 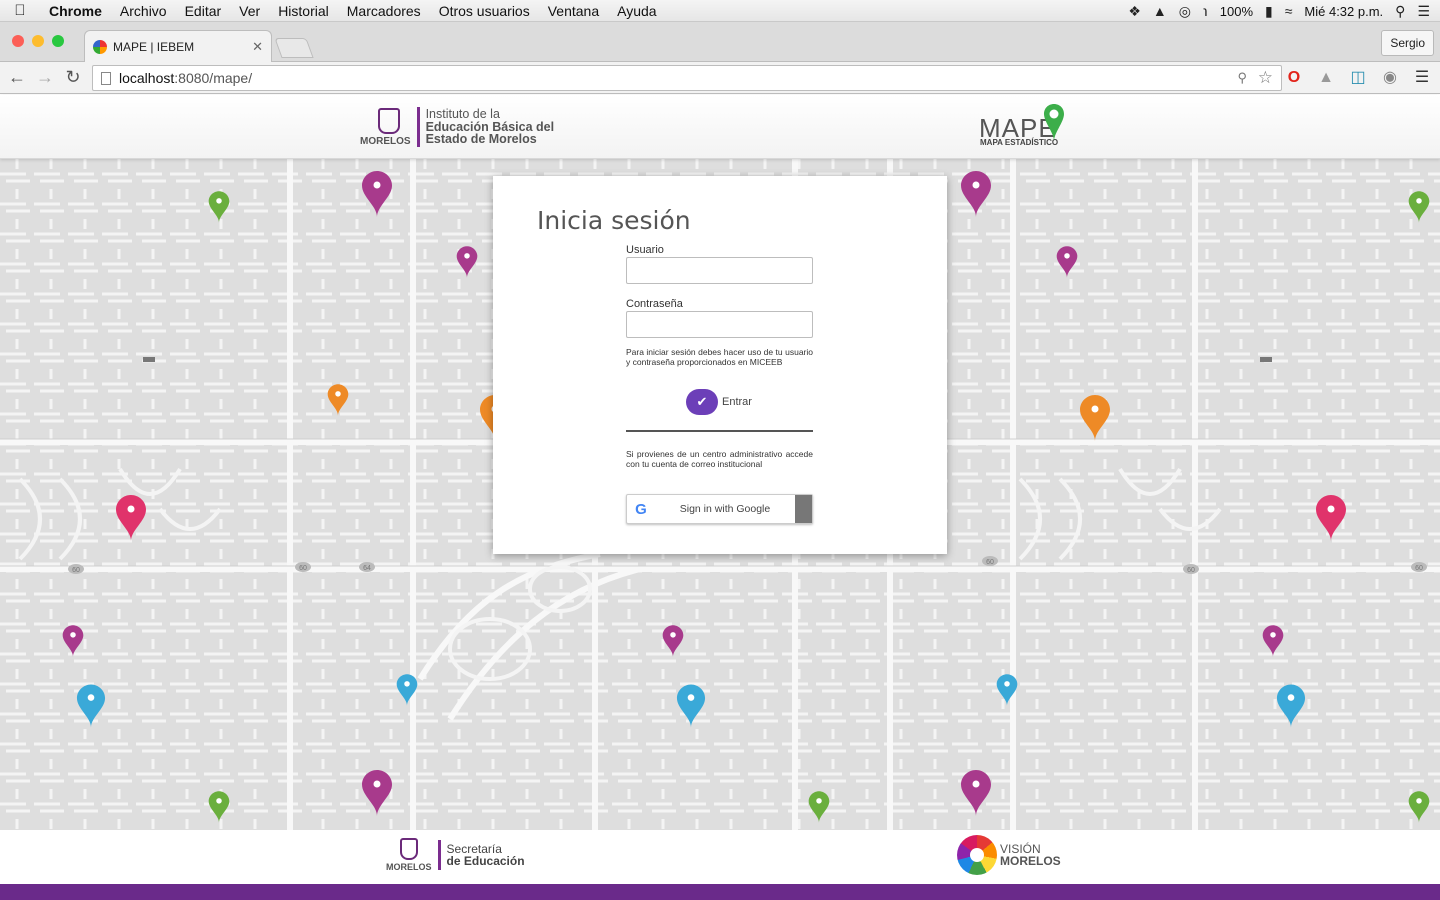 I want to click on notification-center-icon: ☰, so click(x=1423, y=11).